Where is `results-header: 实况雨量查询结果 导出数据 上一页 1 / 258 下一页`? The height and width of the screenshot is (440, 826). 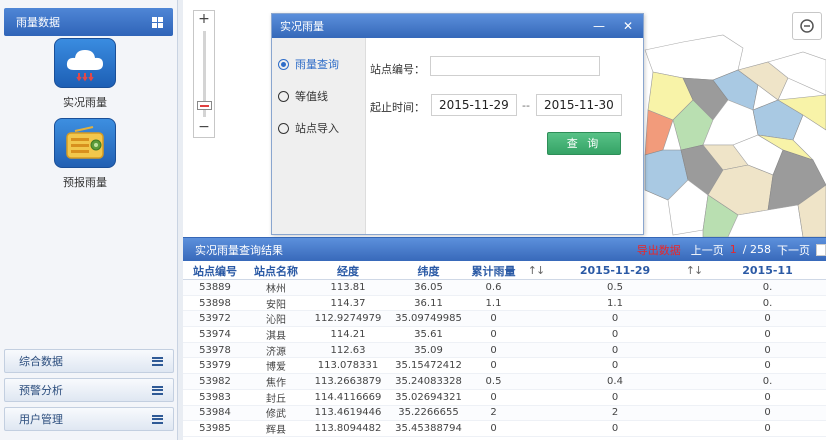 results-header: 实况雨量查询结果 导出数据 上一页 1 / 258 下一页 is located at coordinates (504, 249).